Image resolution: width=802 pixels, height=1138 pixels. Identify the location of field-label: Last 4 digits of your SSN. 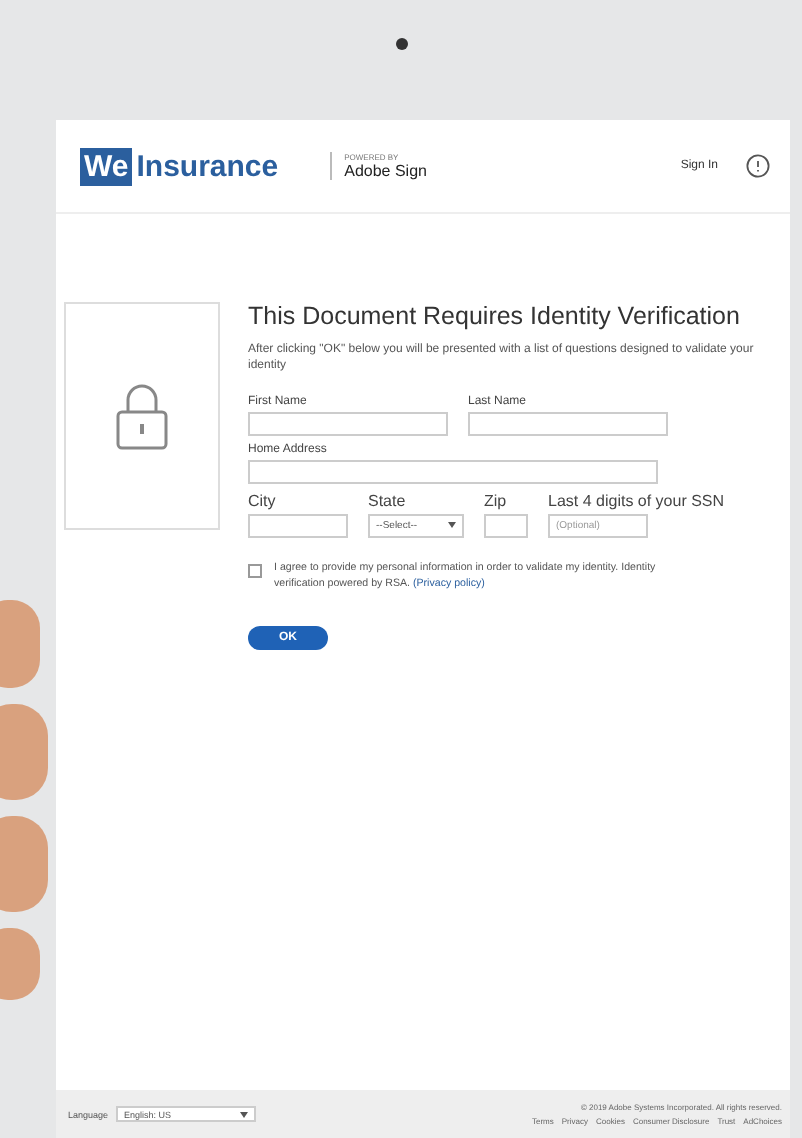
(636, 500).